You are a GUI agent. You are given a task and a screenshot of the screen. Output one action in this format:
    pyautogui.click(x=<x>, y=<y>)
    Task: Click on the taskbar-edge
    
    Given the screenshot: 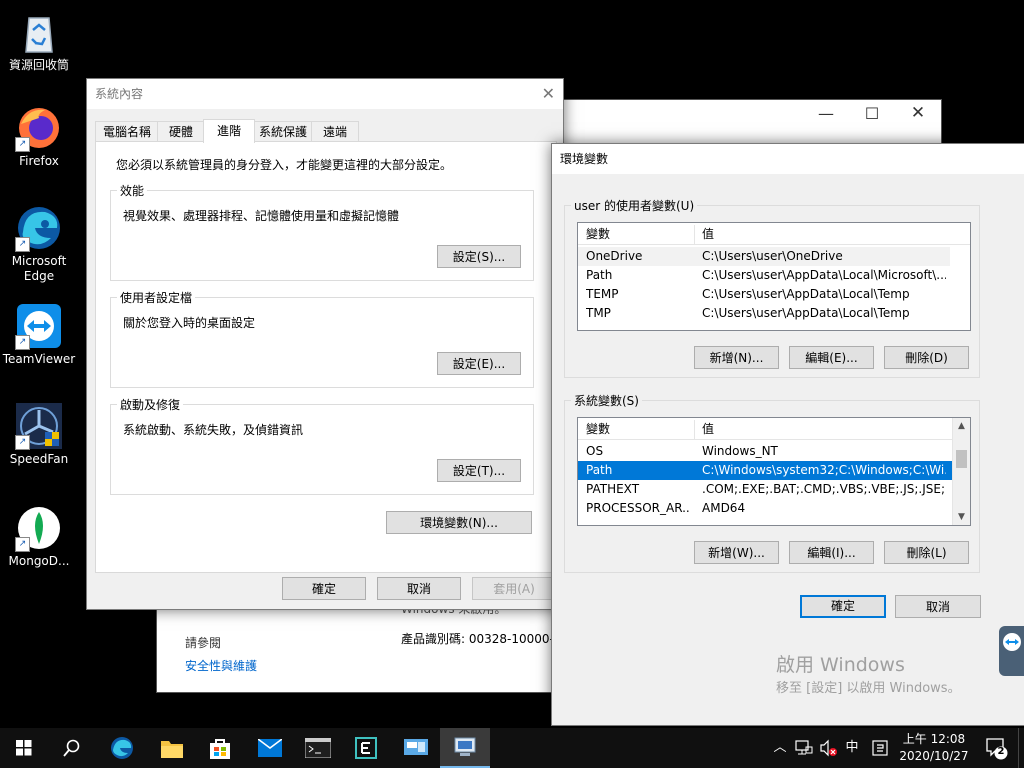 What is the action you would take?
    pyautogui.click(x=122, y=748)
    